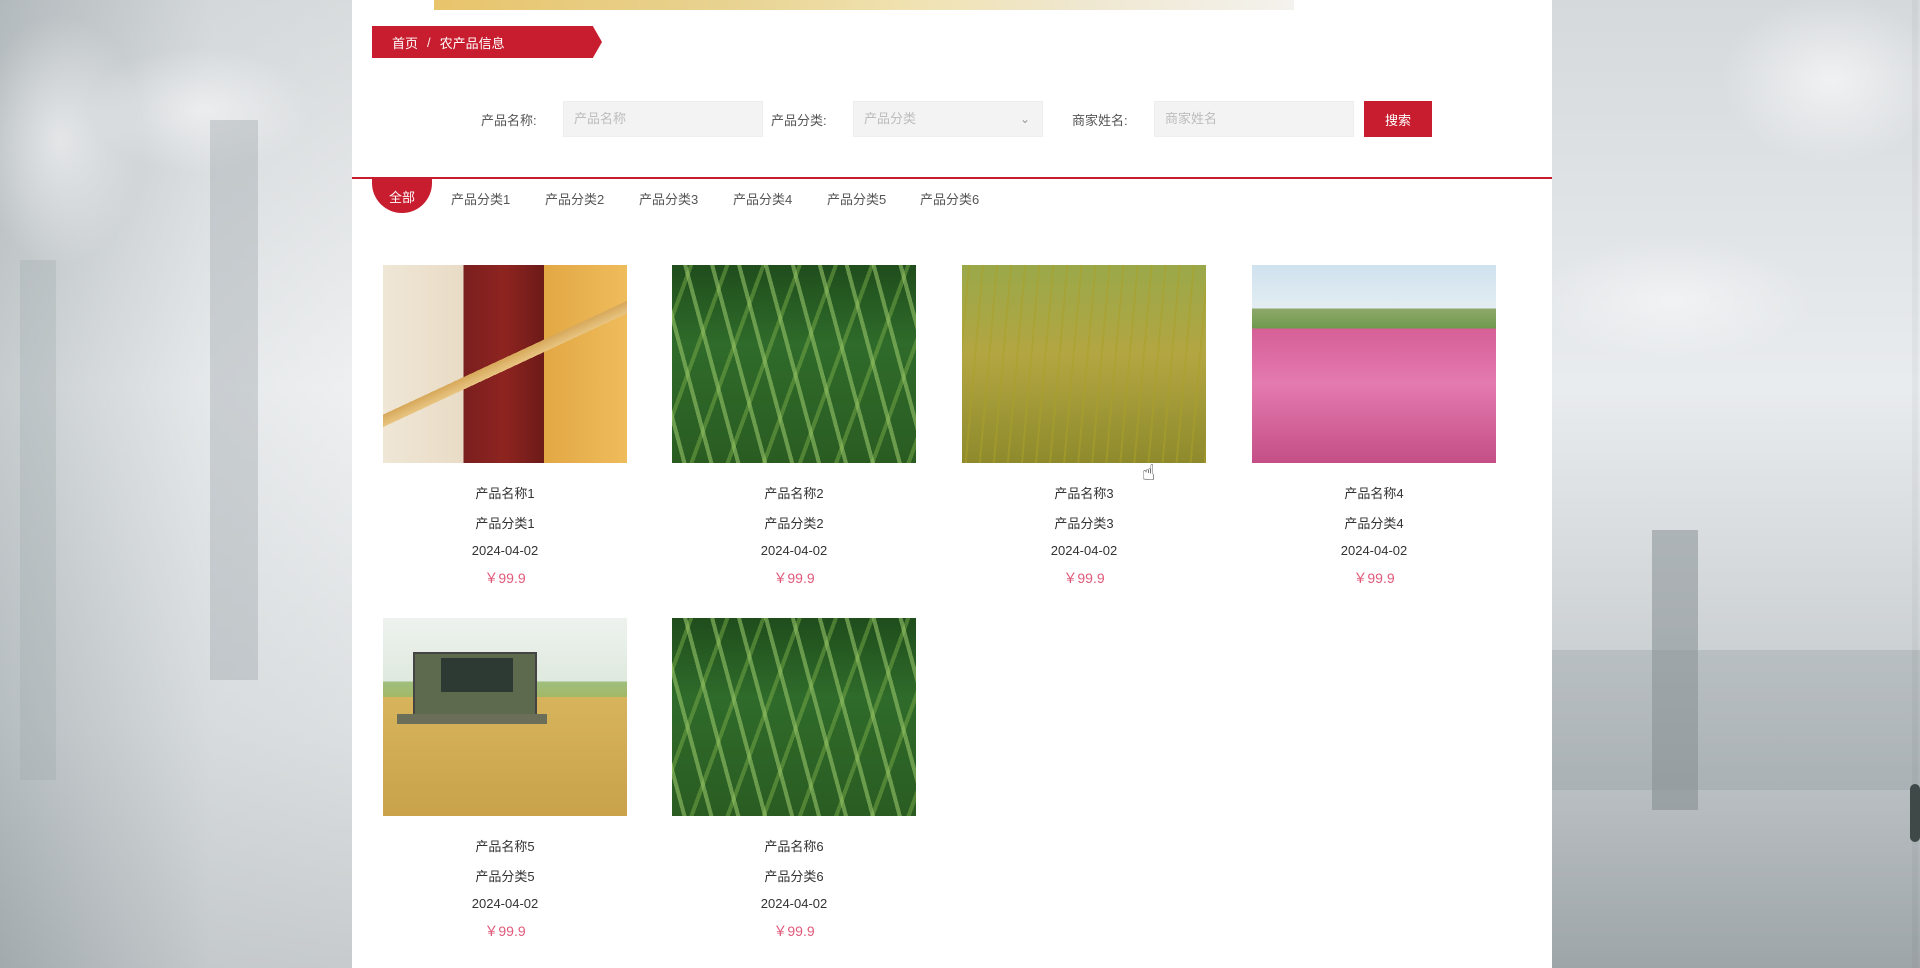  I want to click on product-card: 产品名称5 产品分类5 2024-04-02 ￥99.9, so click(505, 778).